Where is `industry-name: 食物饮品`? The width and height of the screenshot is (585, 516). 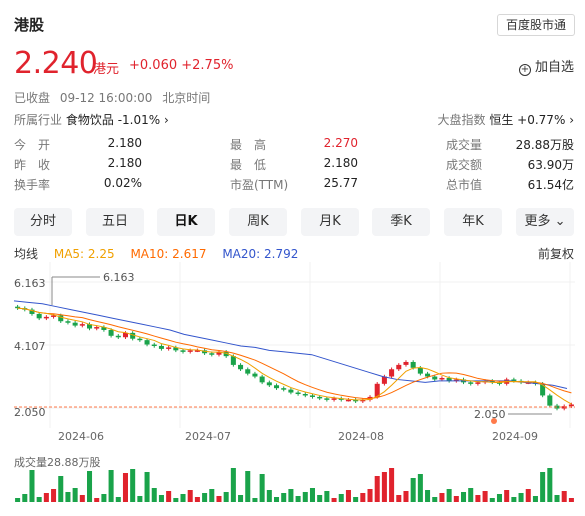
industry-name: 食物饮品 is located at coordinates (89, 120).